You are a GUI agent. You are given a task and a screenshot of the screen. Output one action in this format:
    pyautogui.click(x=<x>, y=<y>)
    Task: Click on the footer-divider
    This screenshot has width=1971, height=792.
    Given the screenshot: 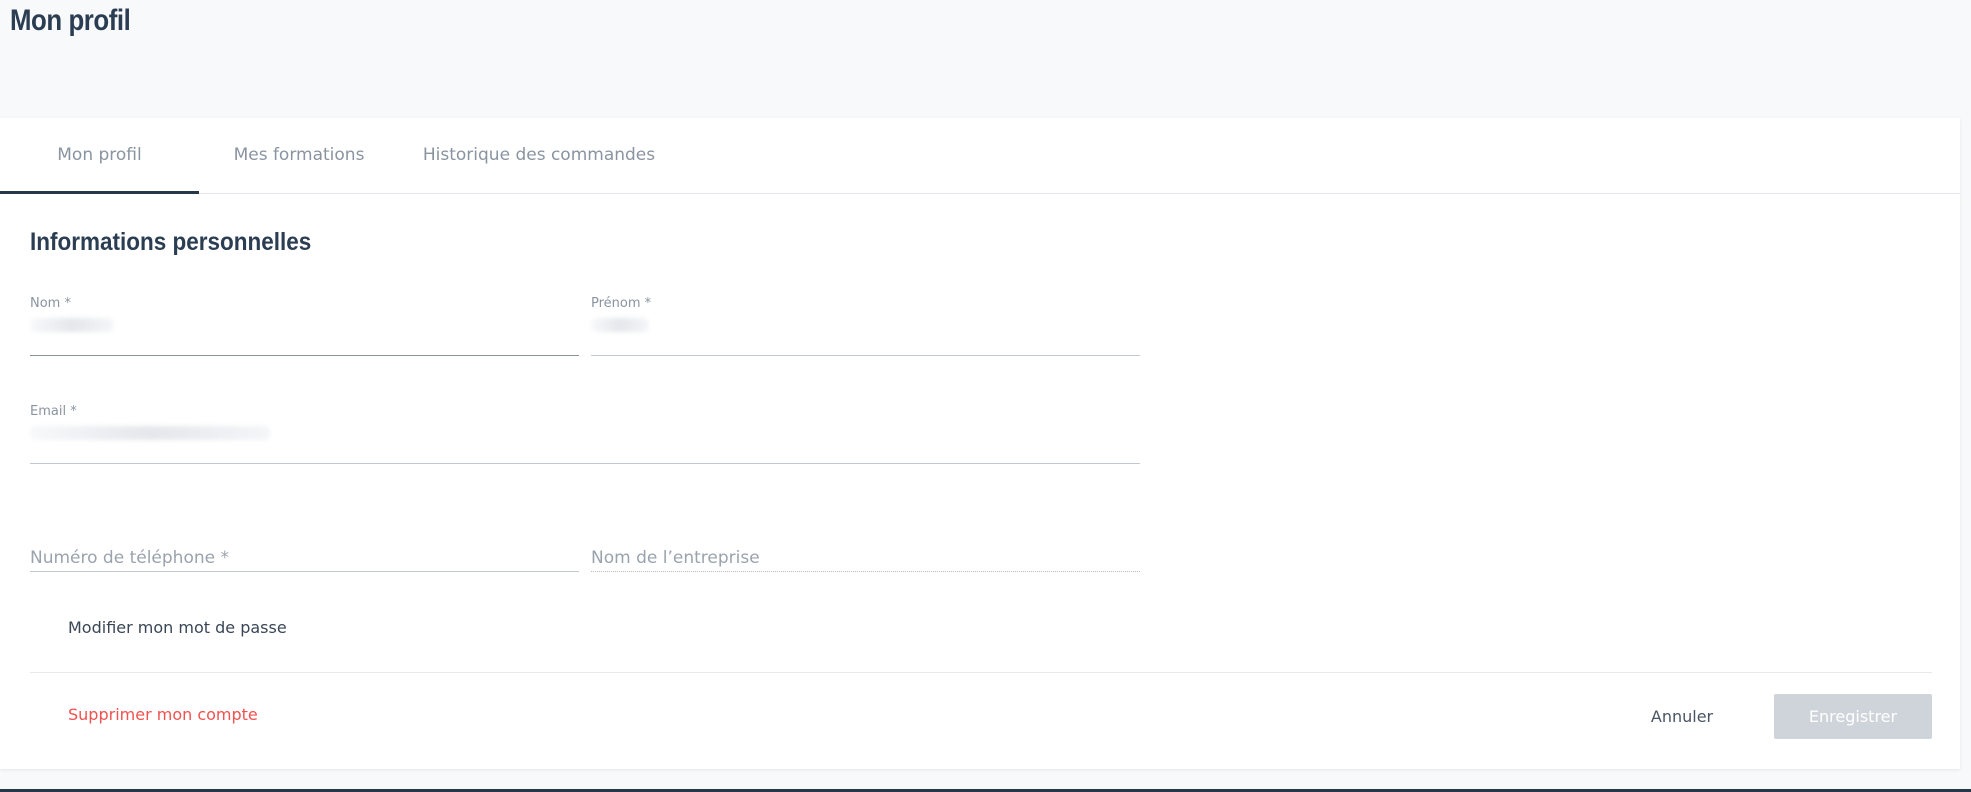 What is the action you would take?
    pyautogui.click(x=981, y=672)
    